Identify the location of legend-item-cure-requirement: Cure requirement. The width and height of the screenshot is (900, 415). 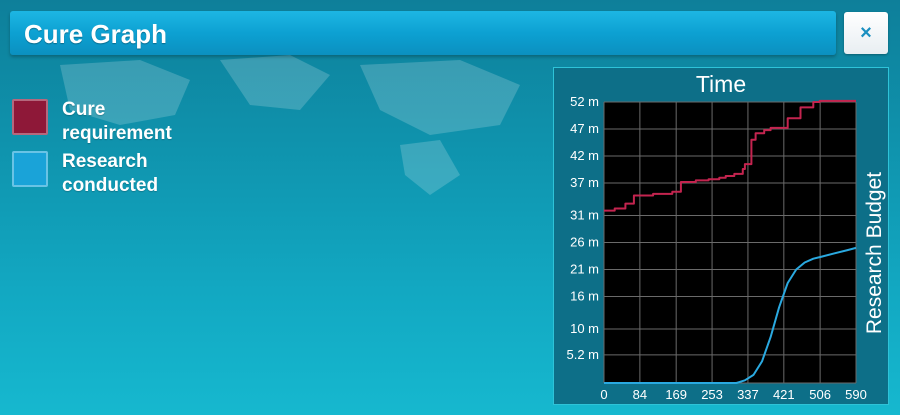
(117, 122).